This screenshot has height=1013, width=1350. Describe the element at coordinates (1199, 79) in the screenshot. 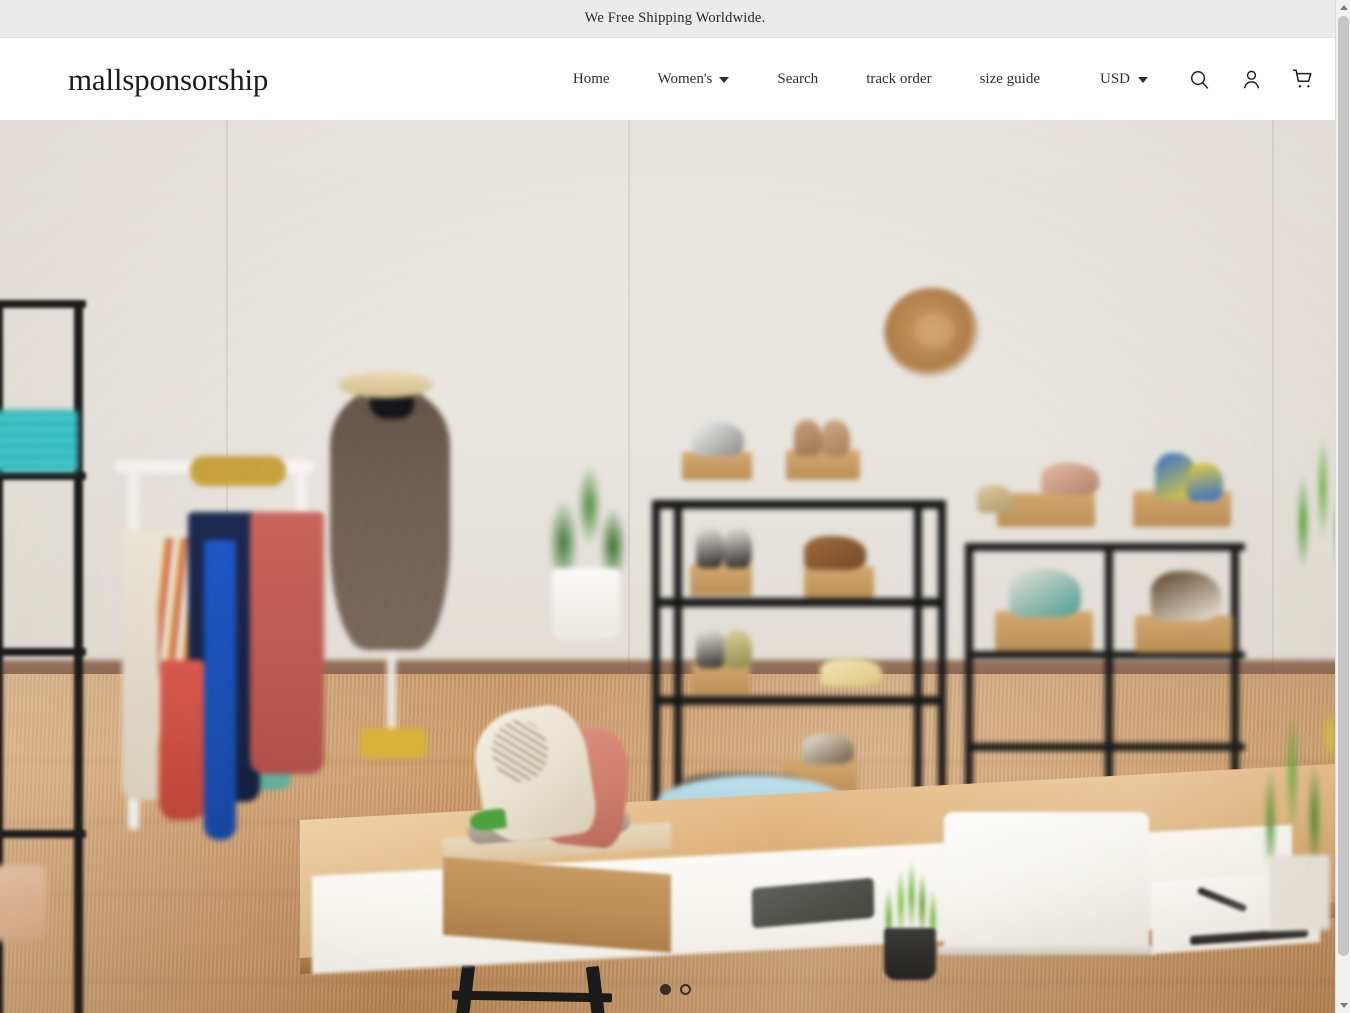

I see `search-icon` at that location.